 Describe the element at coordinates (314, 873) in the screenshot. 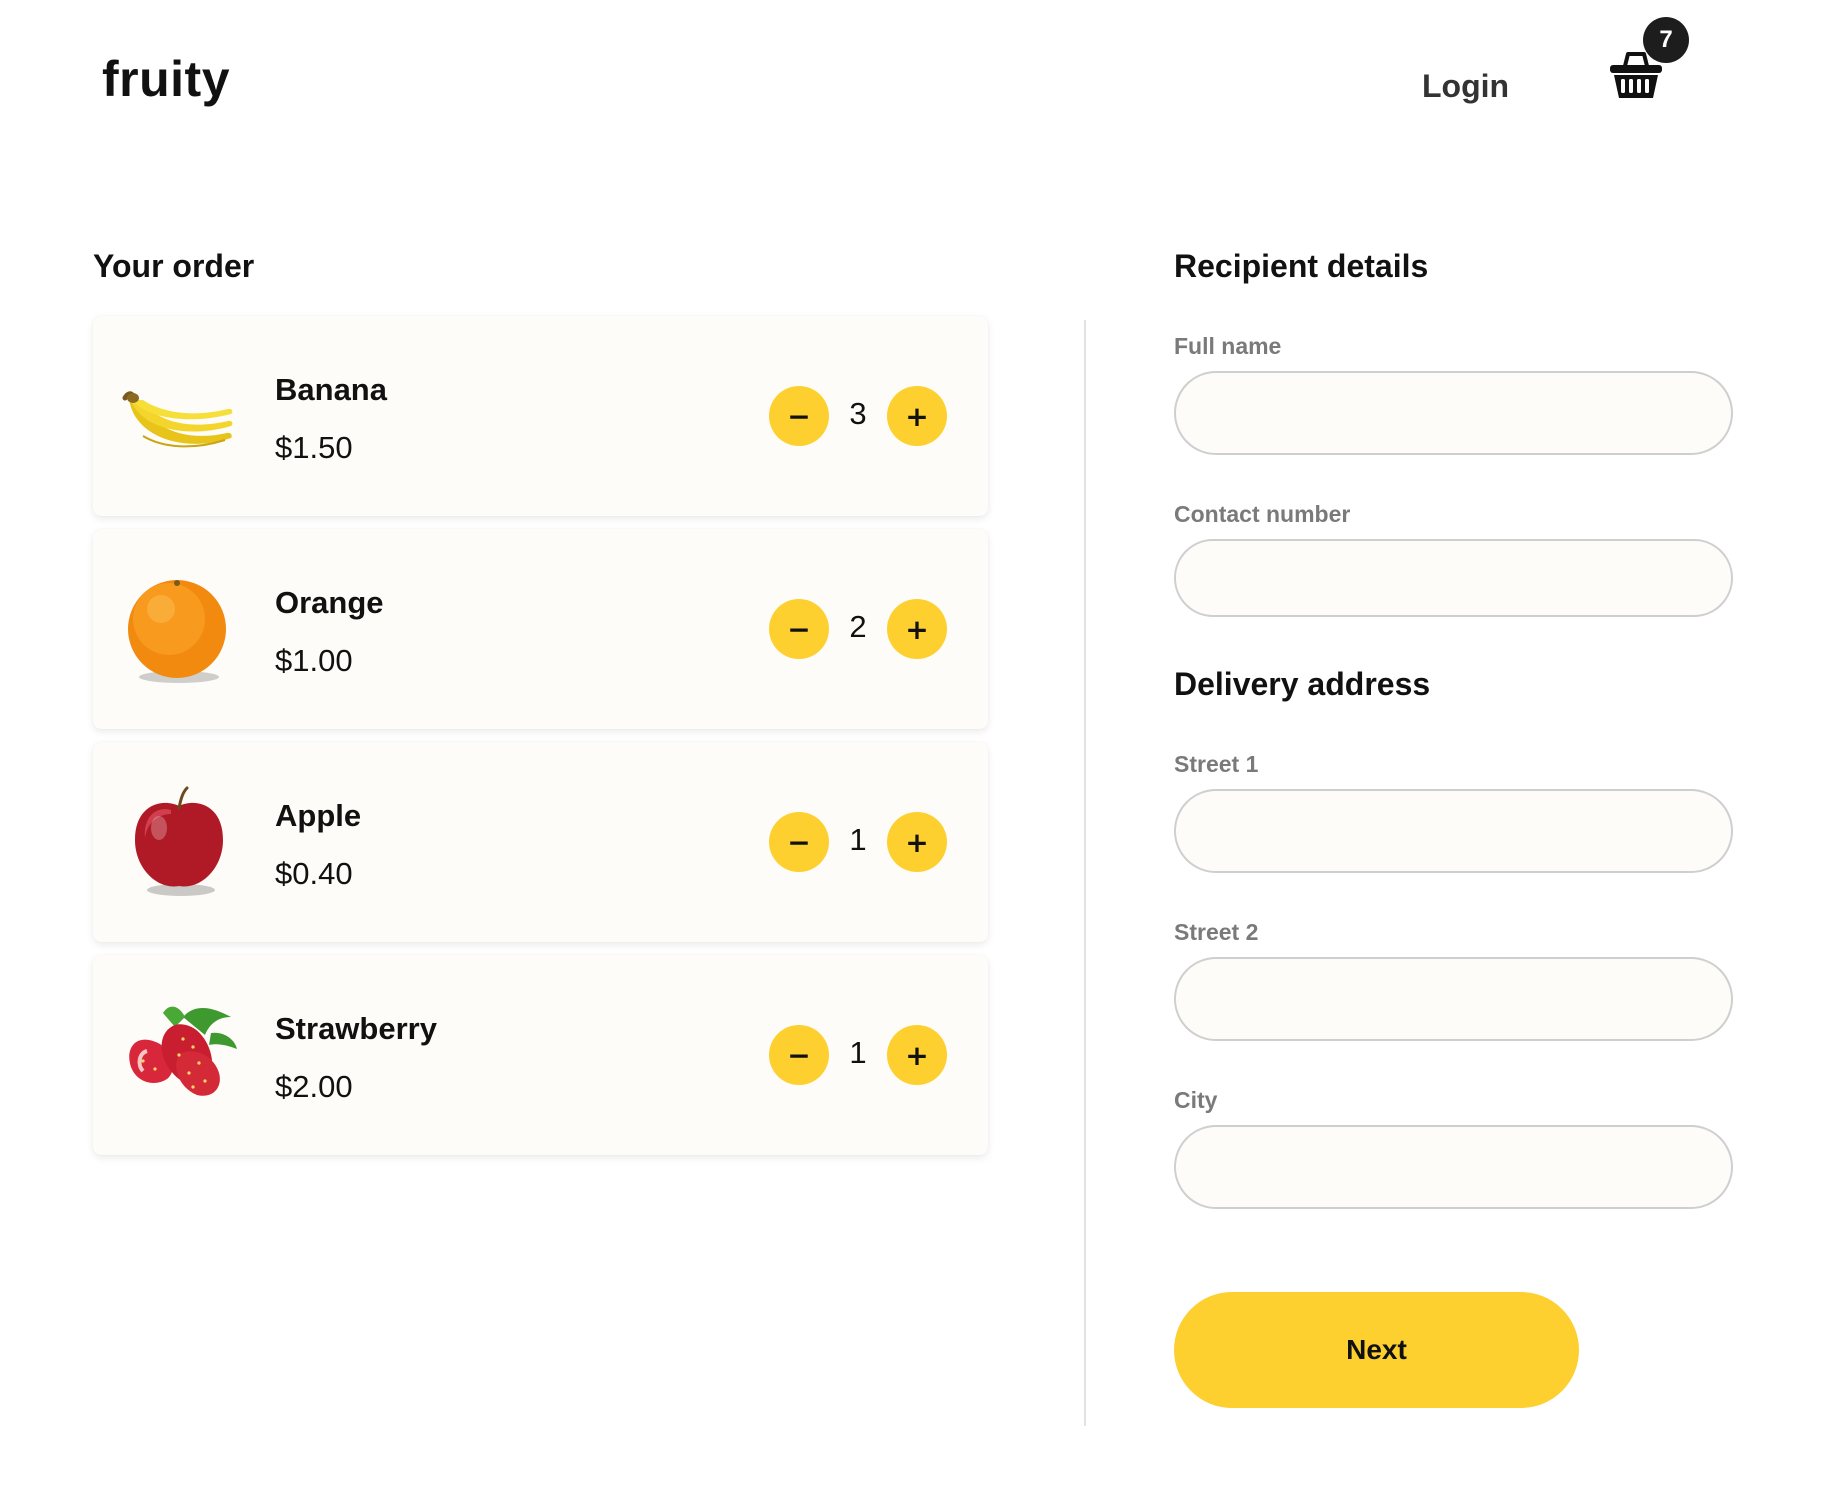

I see `item-price: $0.40` at that location.